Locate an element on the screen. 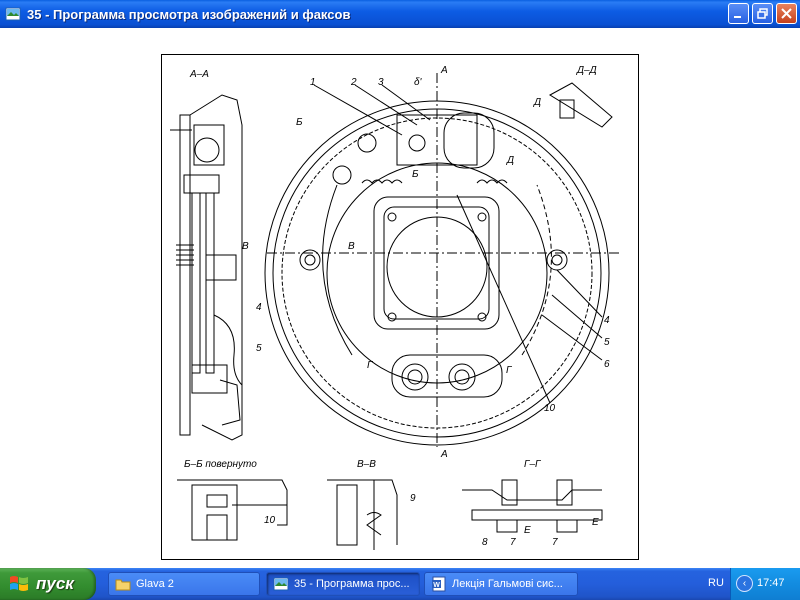  section-aa-label: А–А is located at coordinates (199, 74).